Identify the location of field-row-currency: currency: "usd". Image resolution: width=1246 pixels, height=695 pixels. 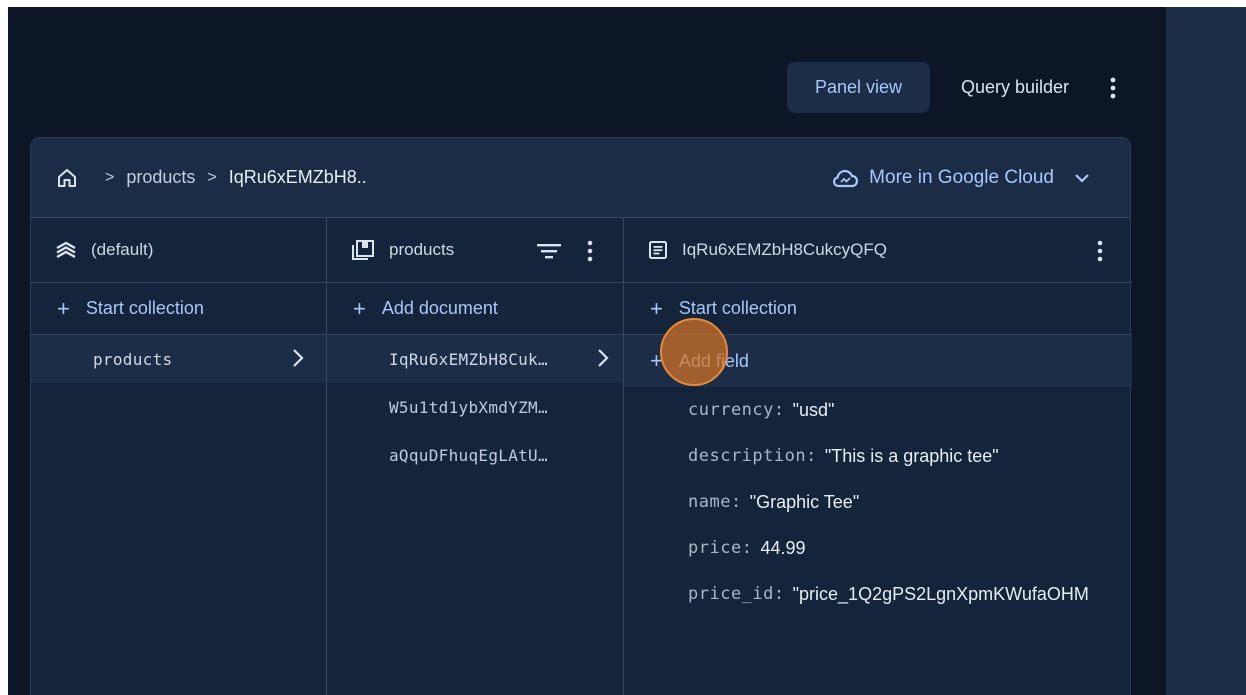
(878, 410).